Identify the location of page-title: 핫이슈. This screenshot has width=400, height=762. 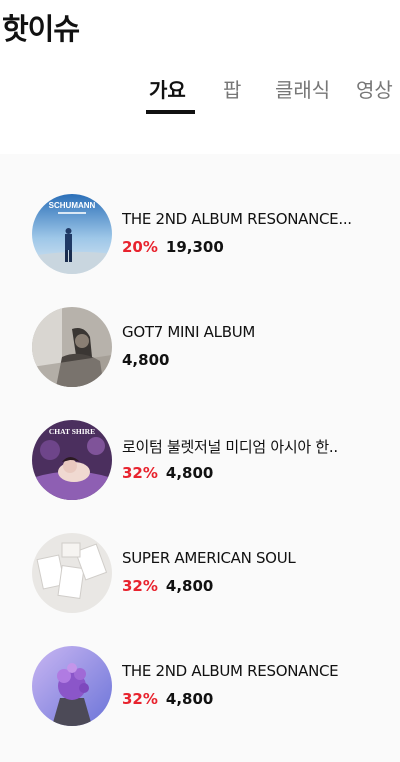
(41, 29).